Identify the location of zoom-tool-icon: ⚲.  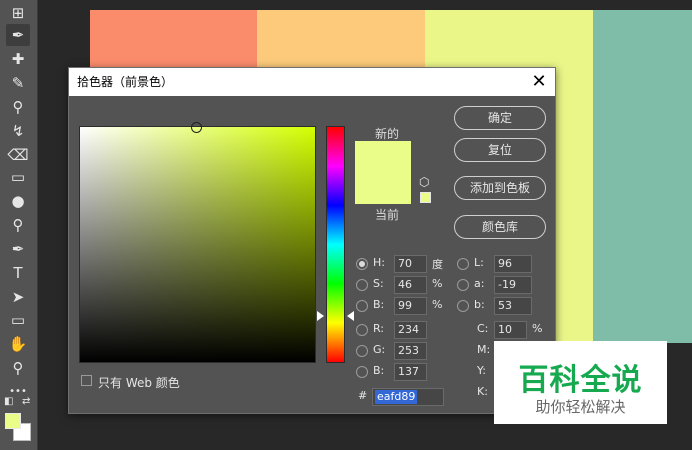
(18, 368).